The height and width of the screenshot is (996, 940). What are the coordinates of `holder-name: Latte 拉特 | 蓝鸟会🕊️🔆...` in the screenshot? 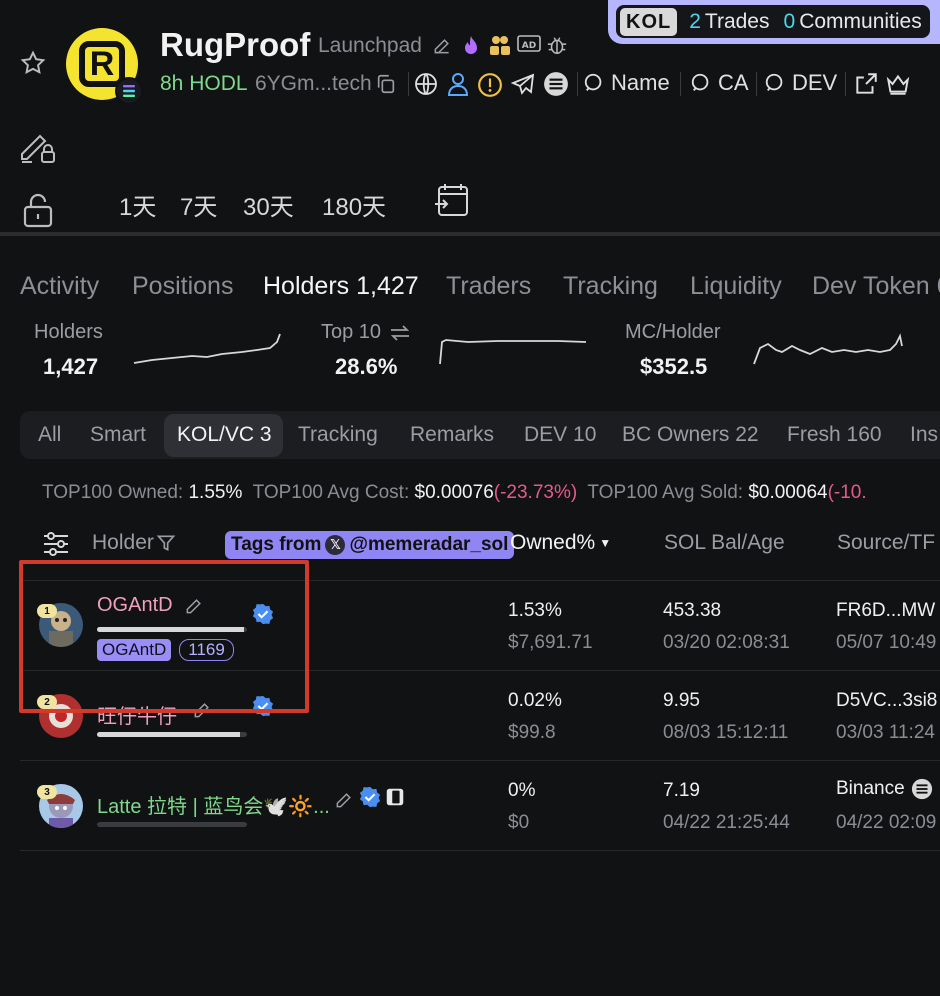 It's located at (213, 804).